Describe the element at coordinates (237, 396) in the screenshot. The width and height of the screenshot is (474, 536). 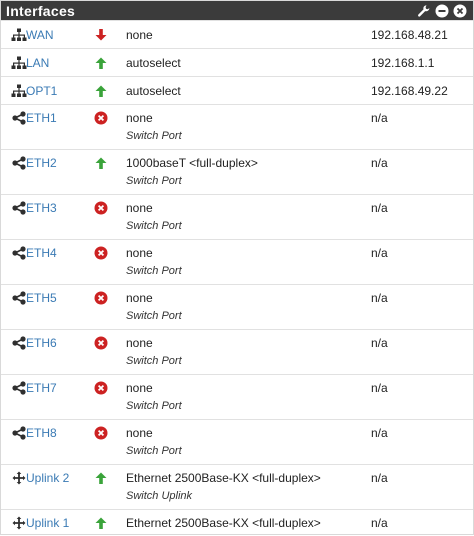
I see `interface-row: ETH7 none Switch Port n/a` at that location.